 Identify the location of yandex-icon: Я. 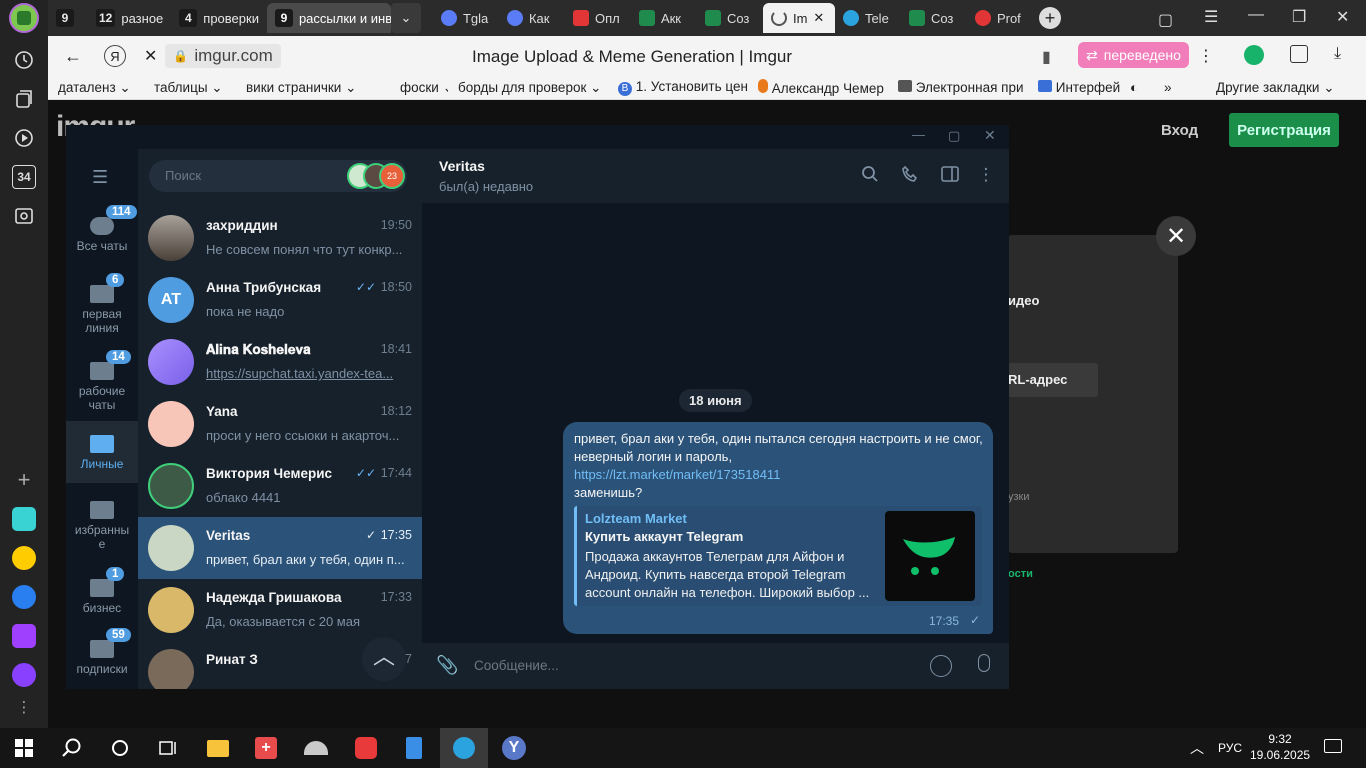
(115, 56).